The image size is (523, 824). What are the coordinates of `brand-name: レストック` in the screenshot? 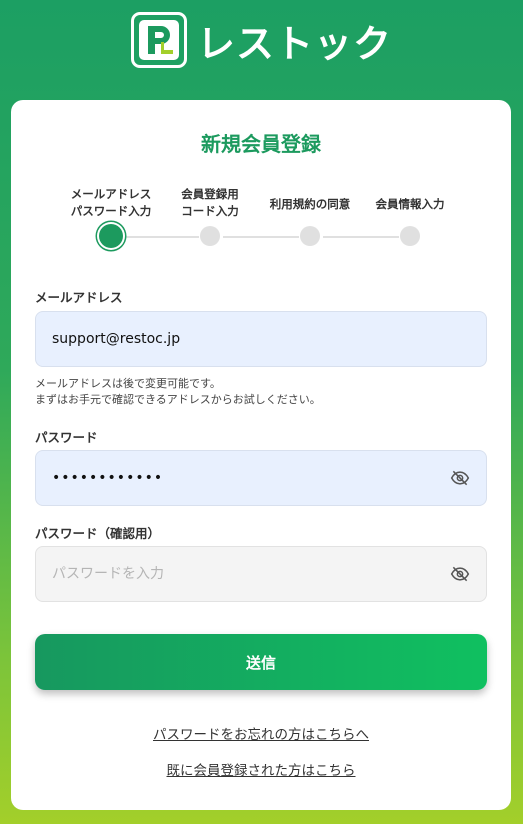 It's located at (294, 43).